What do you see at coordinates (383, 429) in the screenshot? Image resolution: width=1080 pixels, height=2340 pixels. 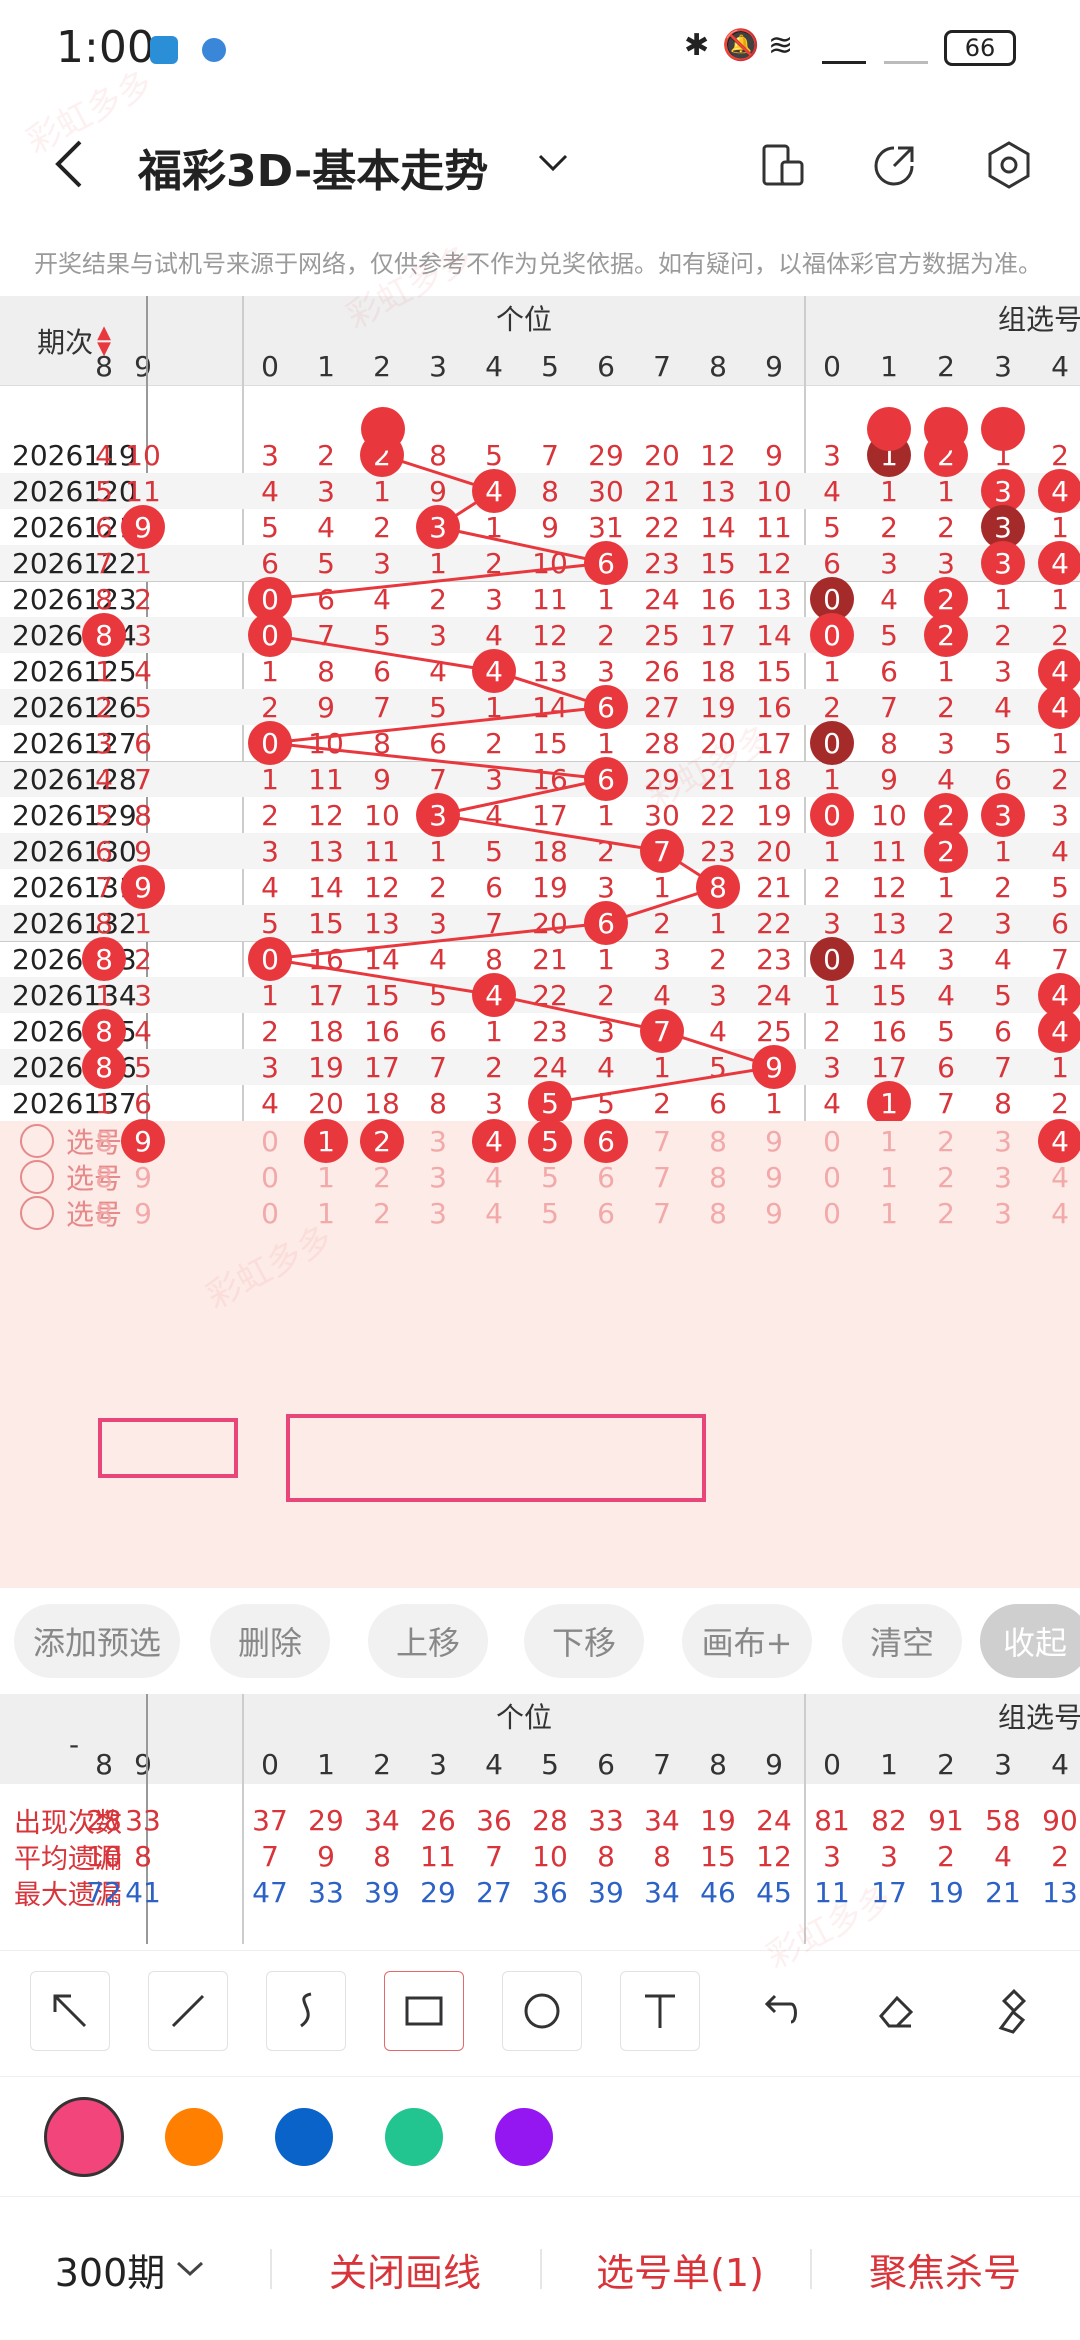 I see `ge-hit-ball` at bounding box center [383, 429].